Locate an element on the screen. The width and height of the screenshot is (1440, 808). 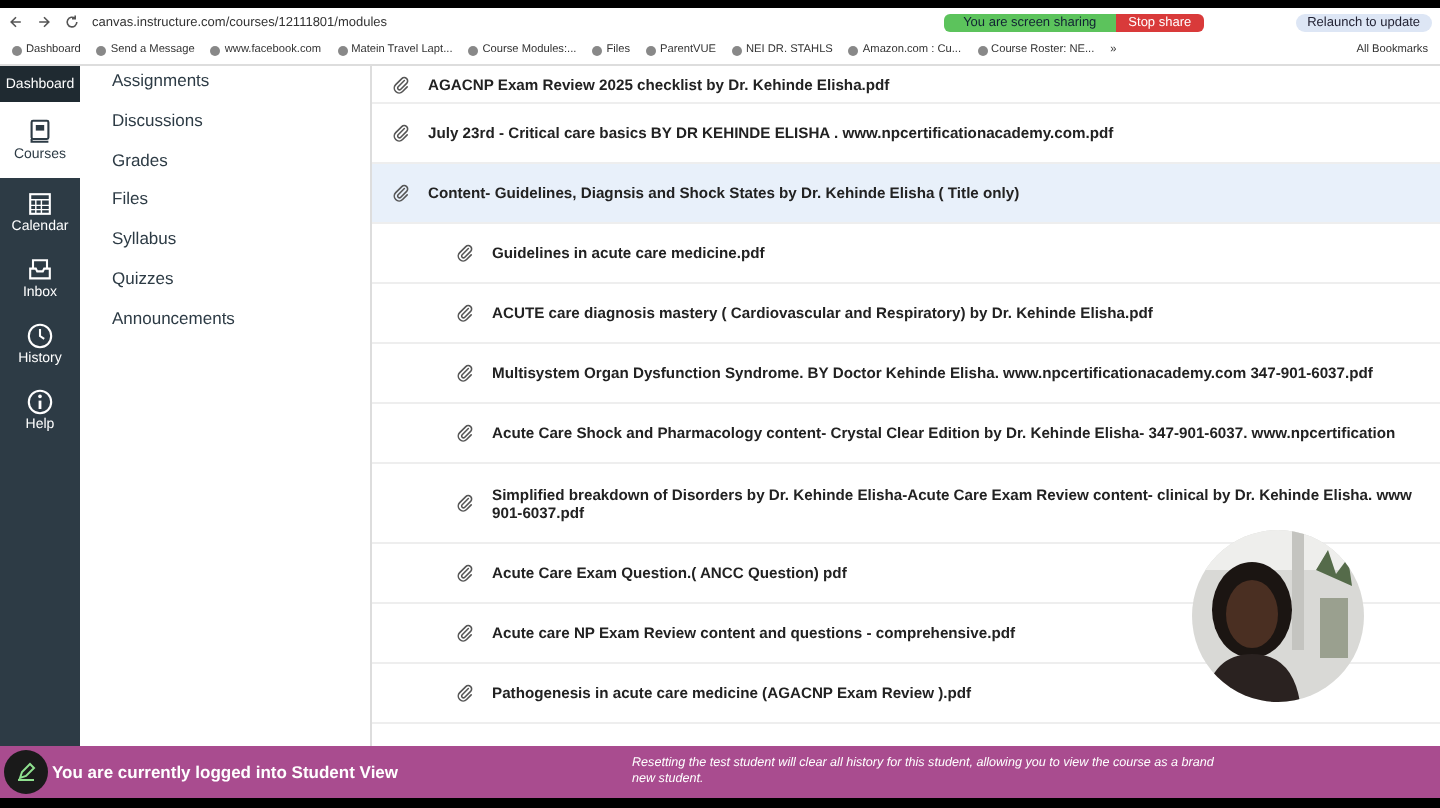
pencil-icon is located at coordinates (26, 772).